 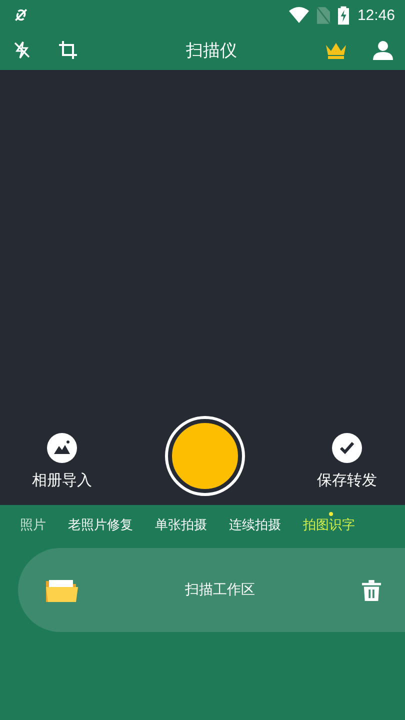 I want to click on image-icon, so click(x=62, y=447).